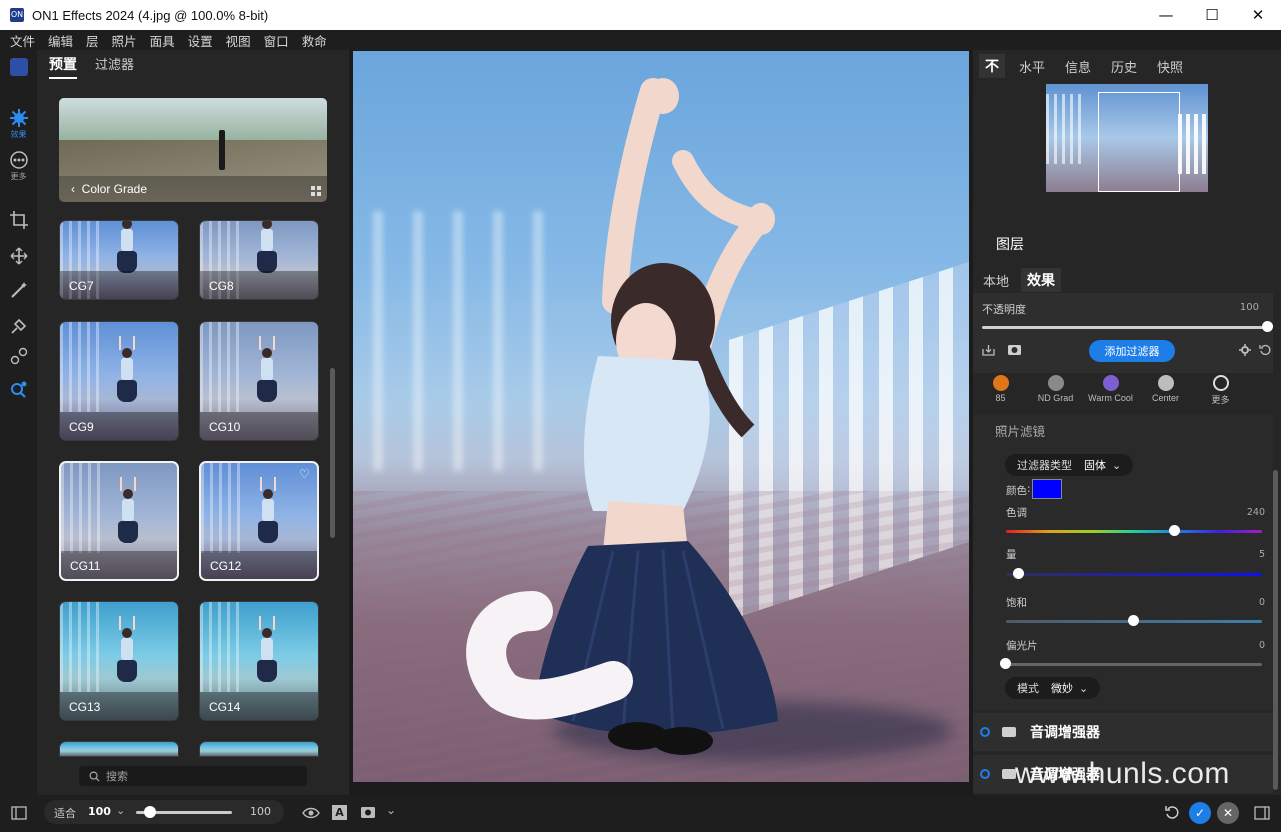 The width and height of the screenshot is (1281, 832). What do you see at coordinates (1069, 465) in the screenshot?
I see `filter-type-dropdown: 过滤器类型 固体 ⌄` at bounding box center [1069, 465].